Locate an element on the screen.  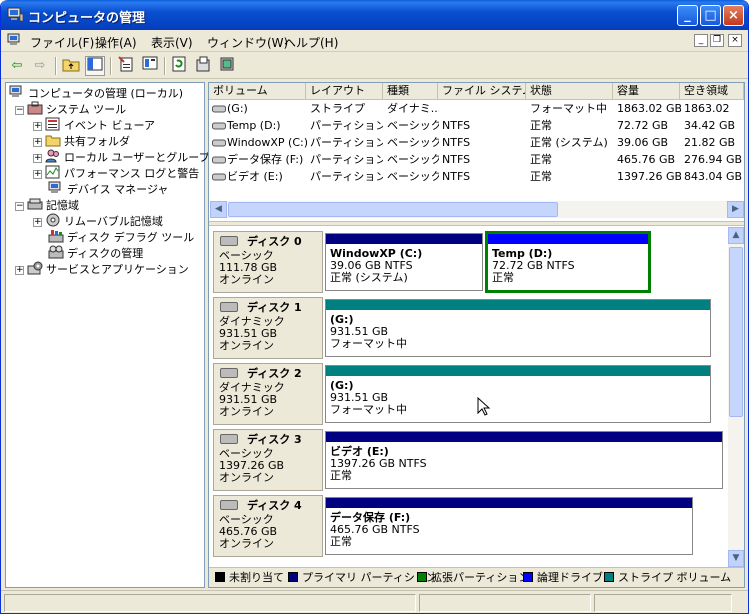
removable-storage-icon is located at coordinates (53, 220).